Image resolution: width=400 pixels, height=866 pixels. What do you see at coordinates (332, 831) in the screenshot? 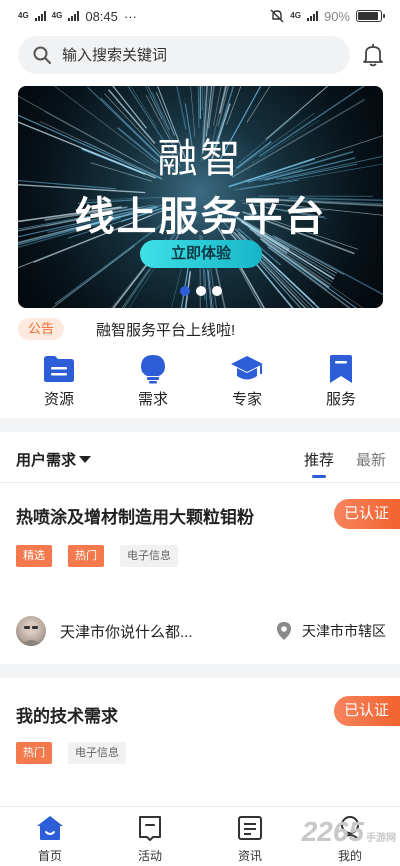
I see `watermark-text: 2265` at bounding box center [332, 831].